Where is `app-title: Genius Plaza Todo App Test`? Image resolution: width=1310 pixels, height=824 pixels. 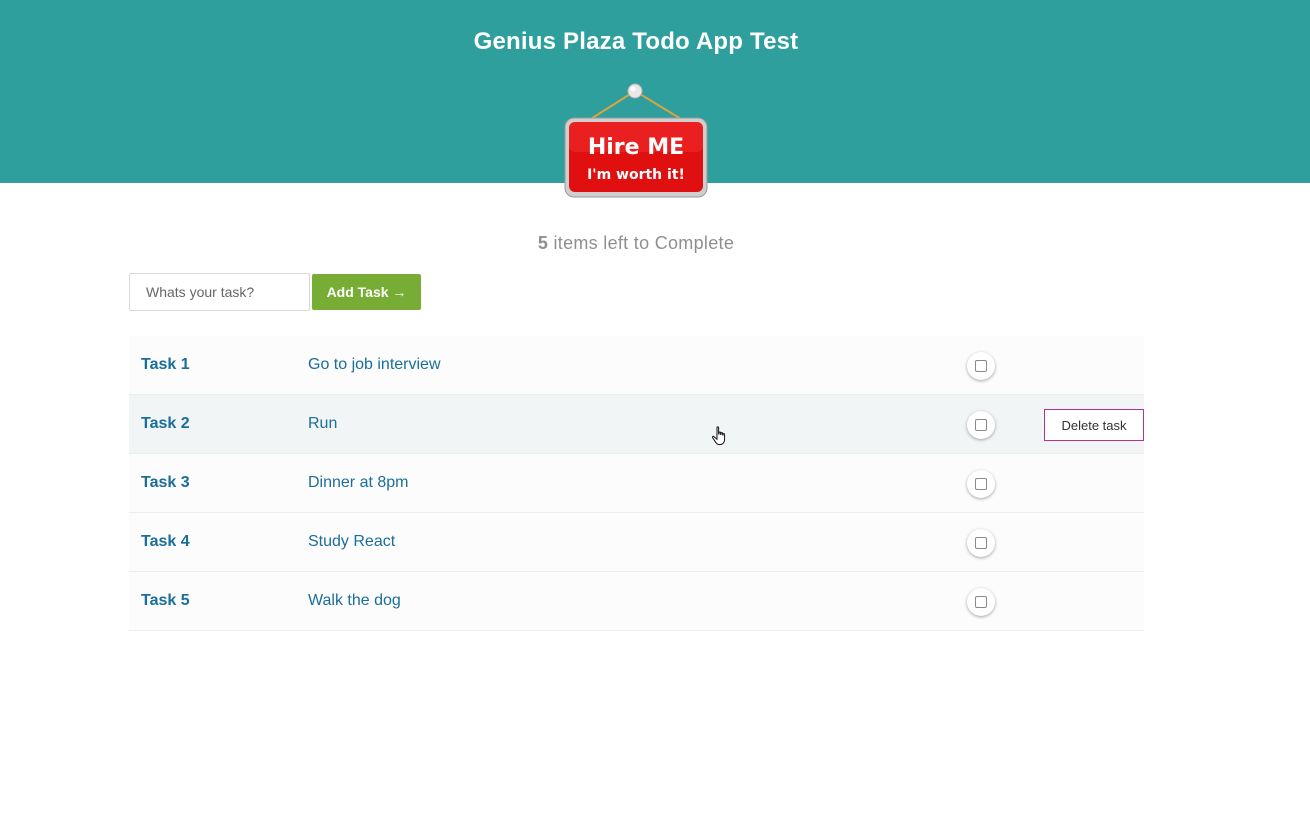
app-title: Genius Plaza Todo App Test is located at coordinates (636, 41).